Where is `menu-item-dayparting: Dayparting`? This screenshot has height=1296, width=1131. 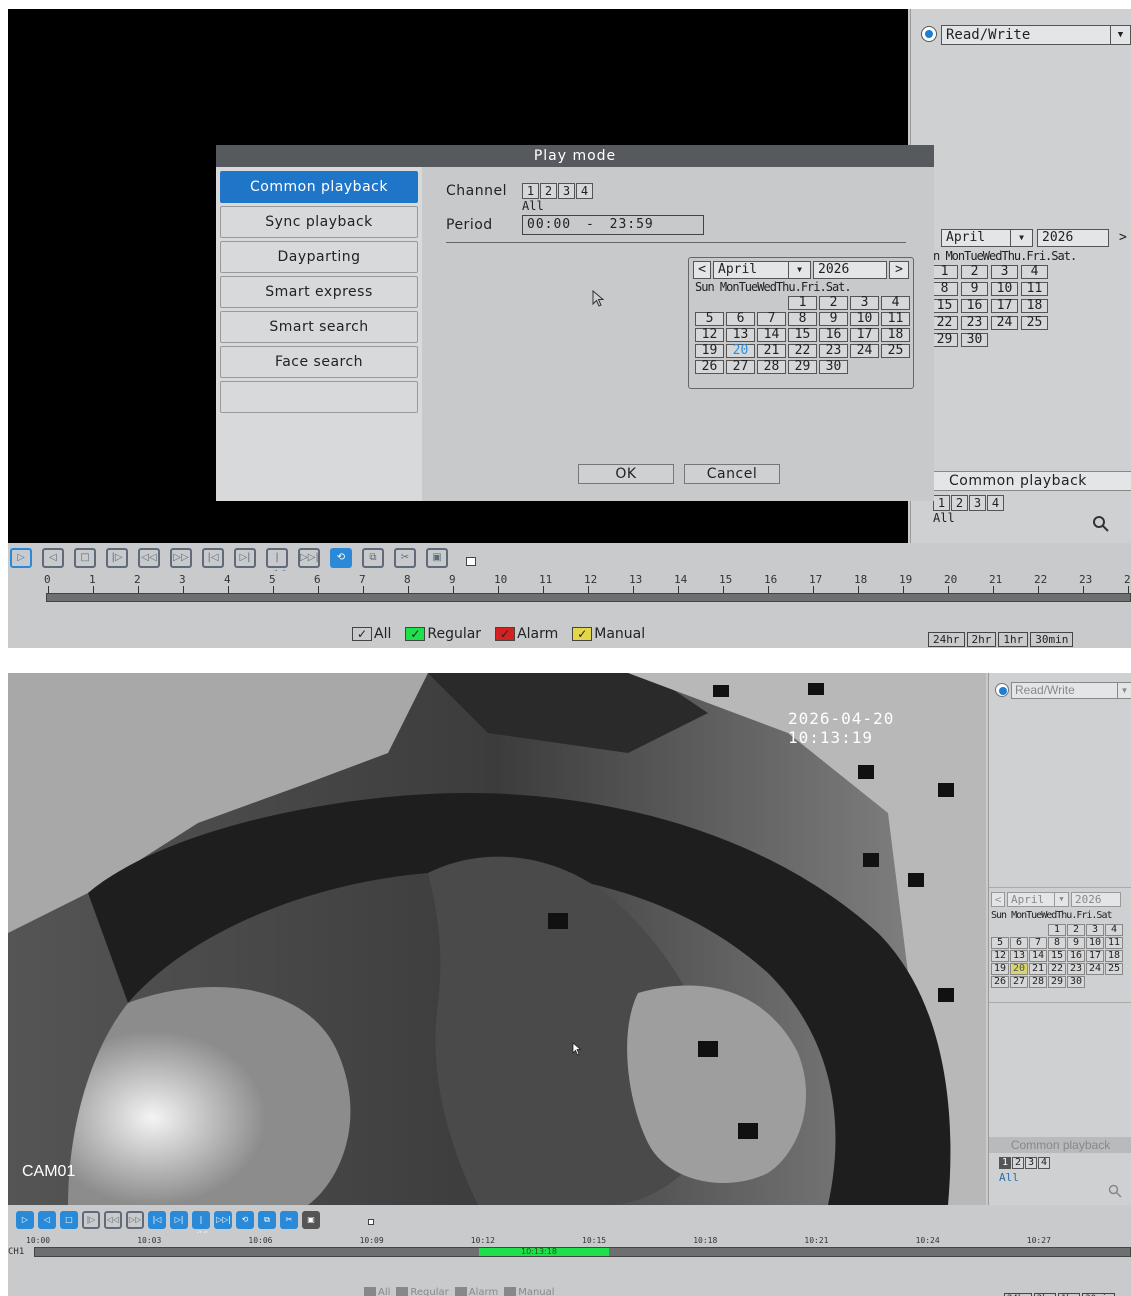
menu-item-dayparting: Dayparting is located at coordinates (319, 257).